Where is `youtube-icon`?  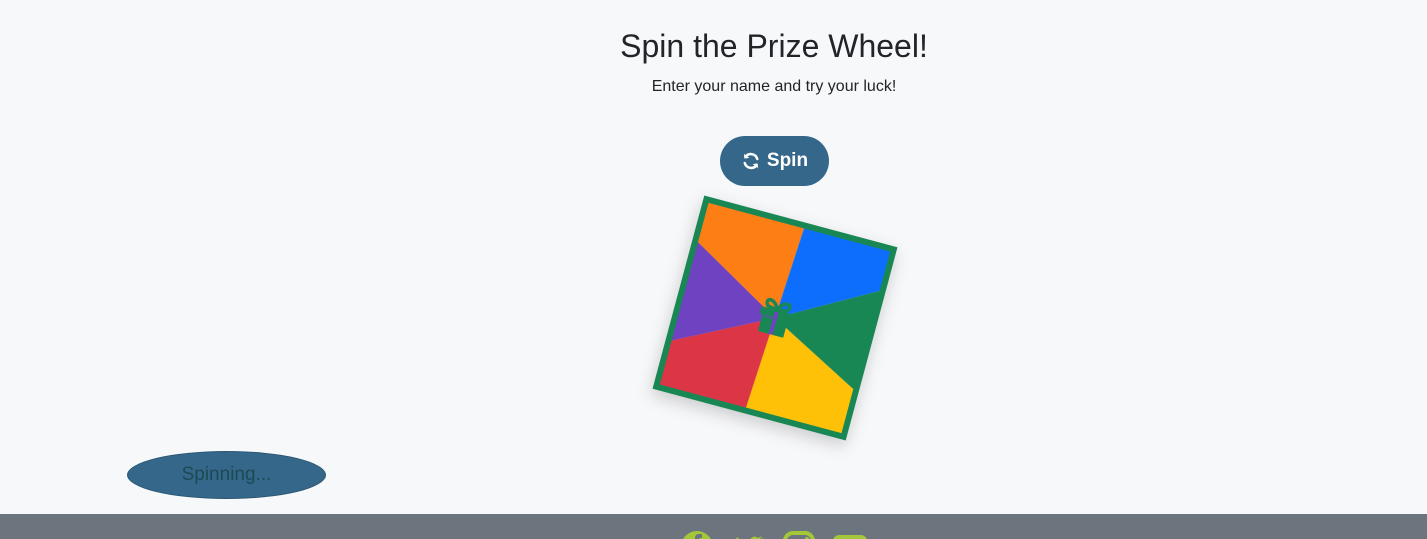
youtube-icon is located at coordinates (849, 534).